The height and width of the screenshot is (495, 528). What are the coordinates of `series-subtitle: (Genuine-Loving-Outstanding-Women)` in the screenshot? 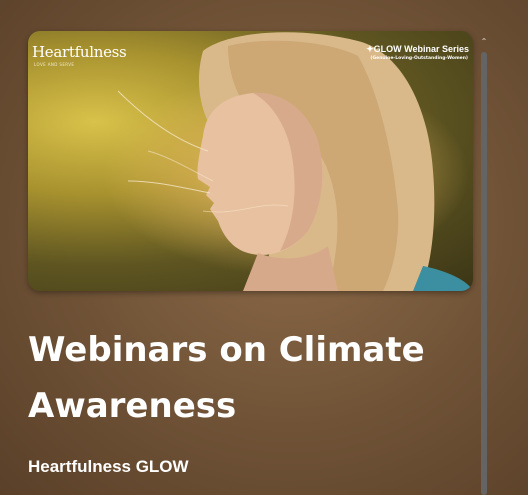 It's located at (419, 58).